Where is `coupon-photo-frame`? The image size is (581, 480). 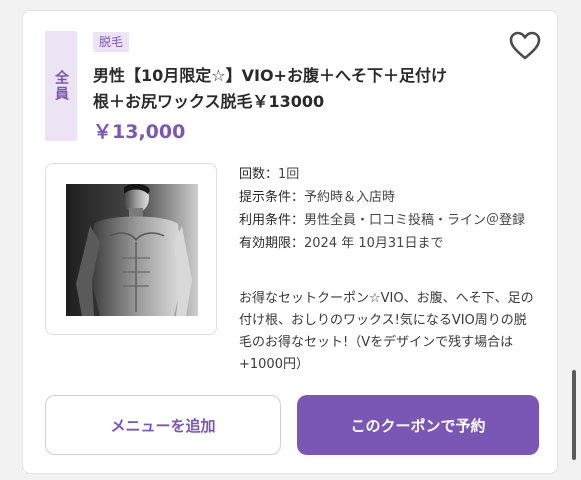 coupon-photo-frame is located at coordinates (131, 249).